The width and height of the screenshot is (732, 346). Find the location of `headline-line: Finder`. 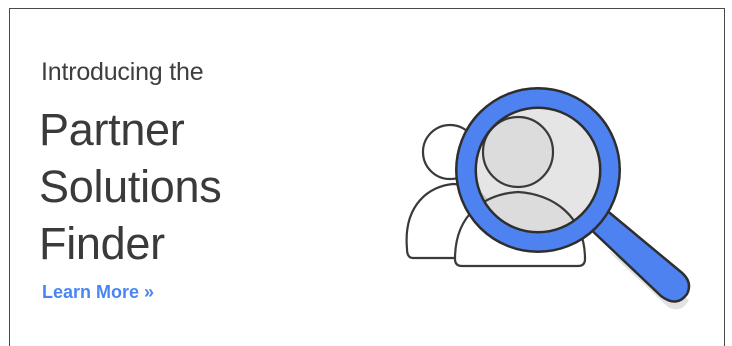

headline-line: Finder is located at coordinates (102, 243).